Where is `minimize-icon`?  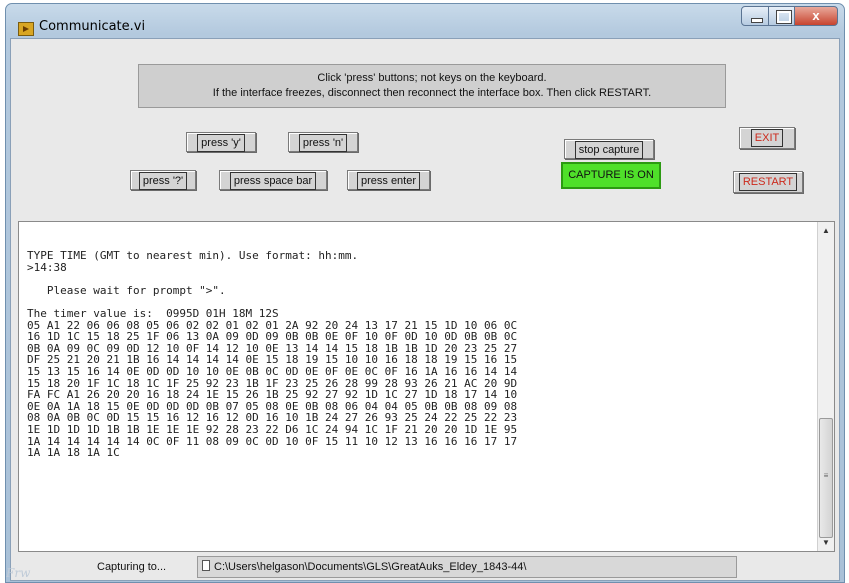 minimize-icon is located at coordinates (757, 20).